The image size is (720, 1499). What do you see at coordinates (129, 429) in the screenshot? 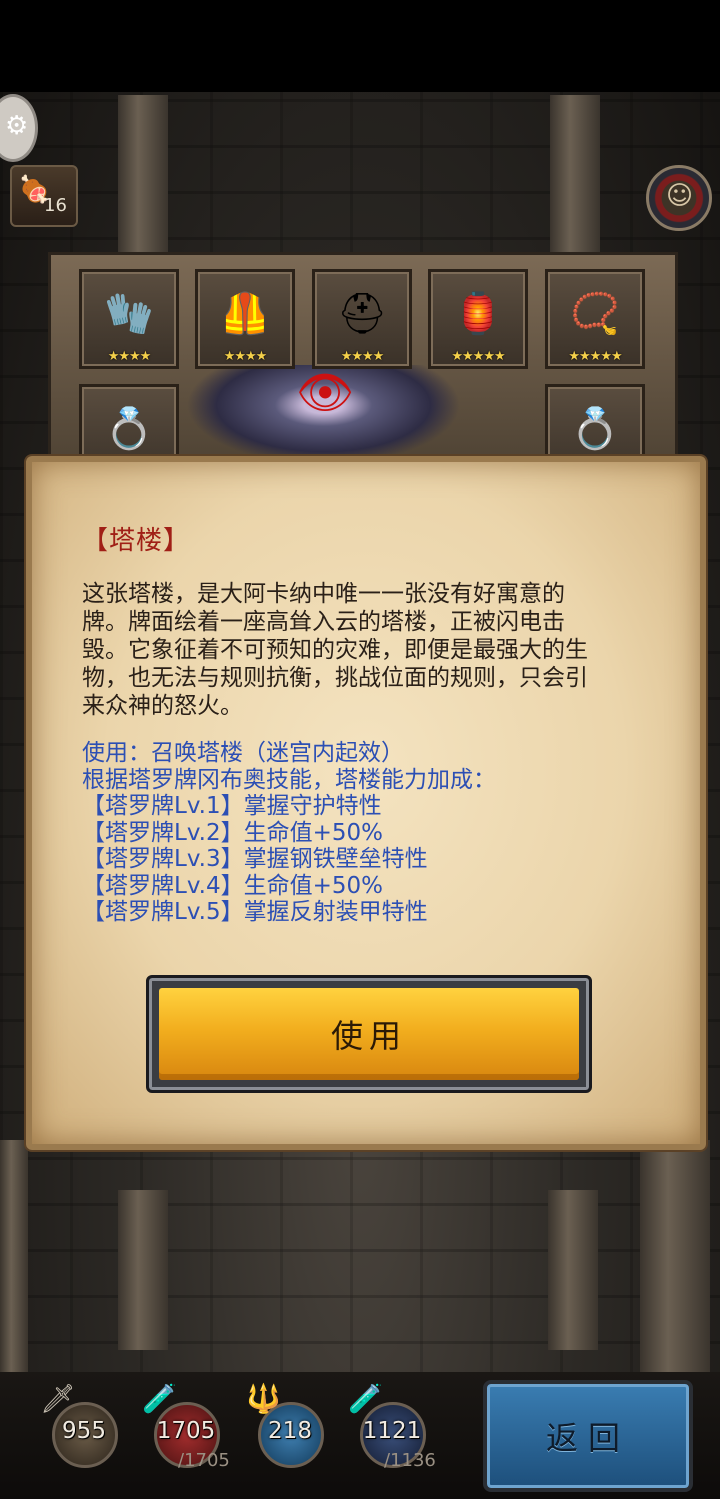
I see `bracelet-icon: 💍` at bounding box center [129, 429].